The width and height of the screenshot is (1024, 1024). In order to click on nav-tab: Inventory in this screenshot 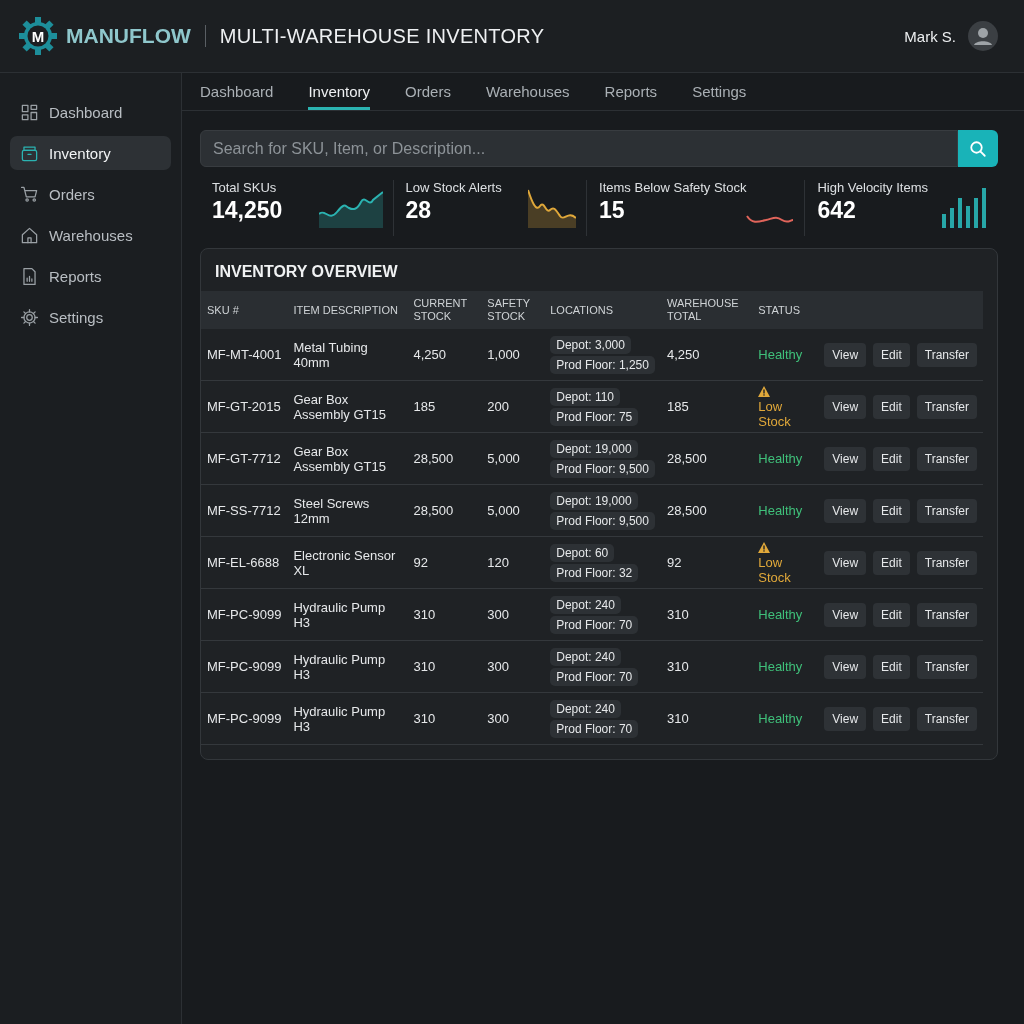, I will do `click(339, 91)`.